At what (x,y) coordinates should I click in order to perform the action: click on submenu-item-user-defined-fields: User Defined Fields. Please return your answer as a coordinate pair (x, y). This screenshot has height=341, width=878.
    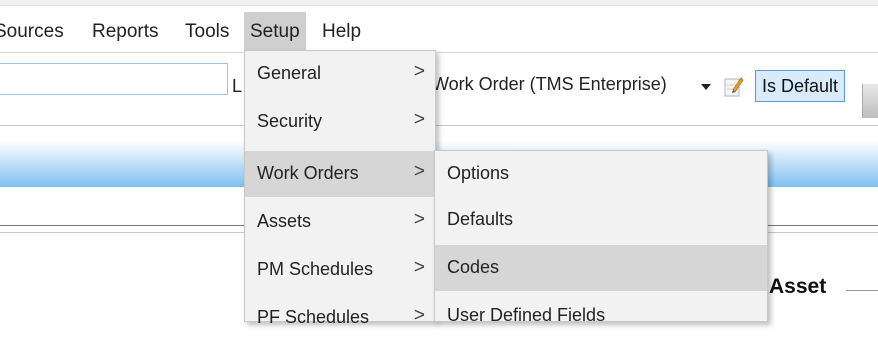
    Looking at the image, I should click on (601, 316).